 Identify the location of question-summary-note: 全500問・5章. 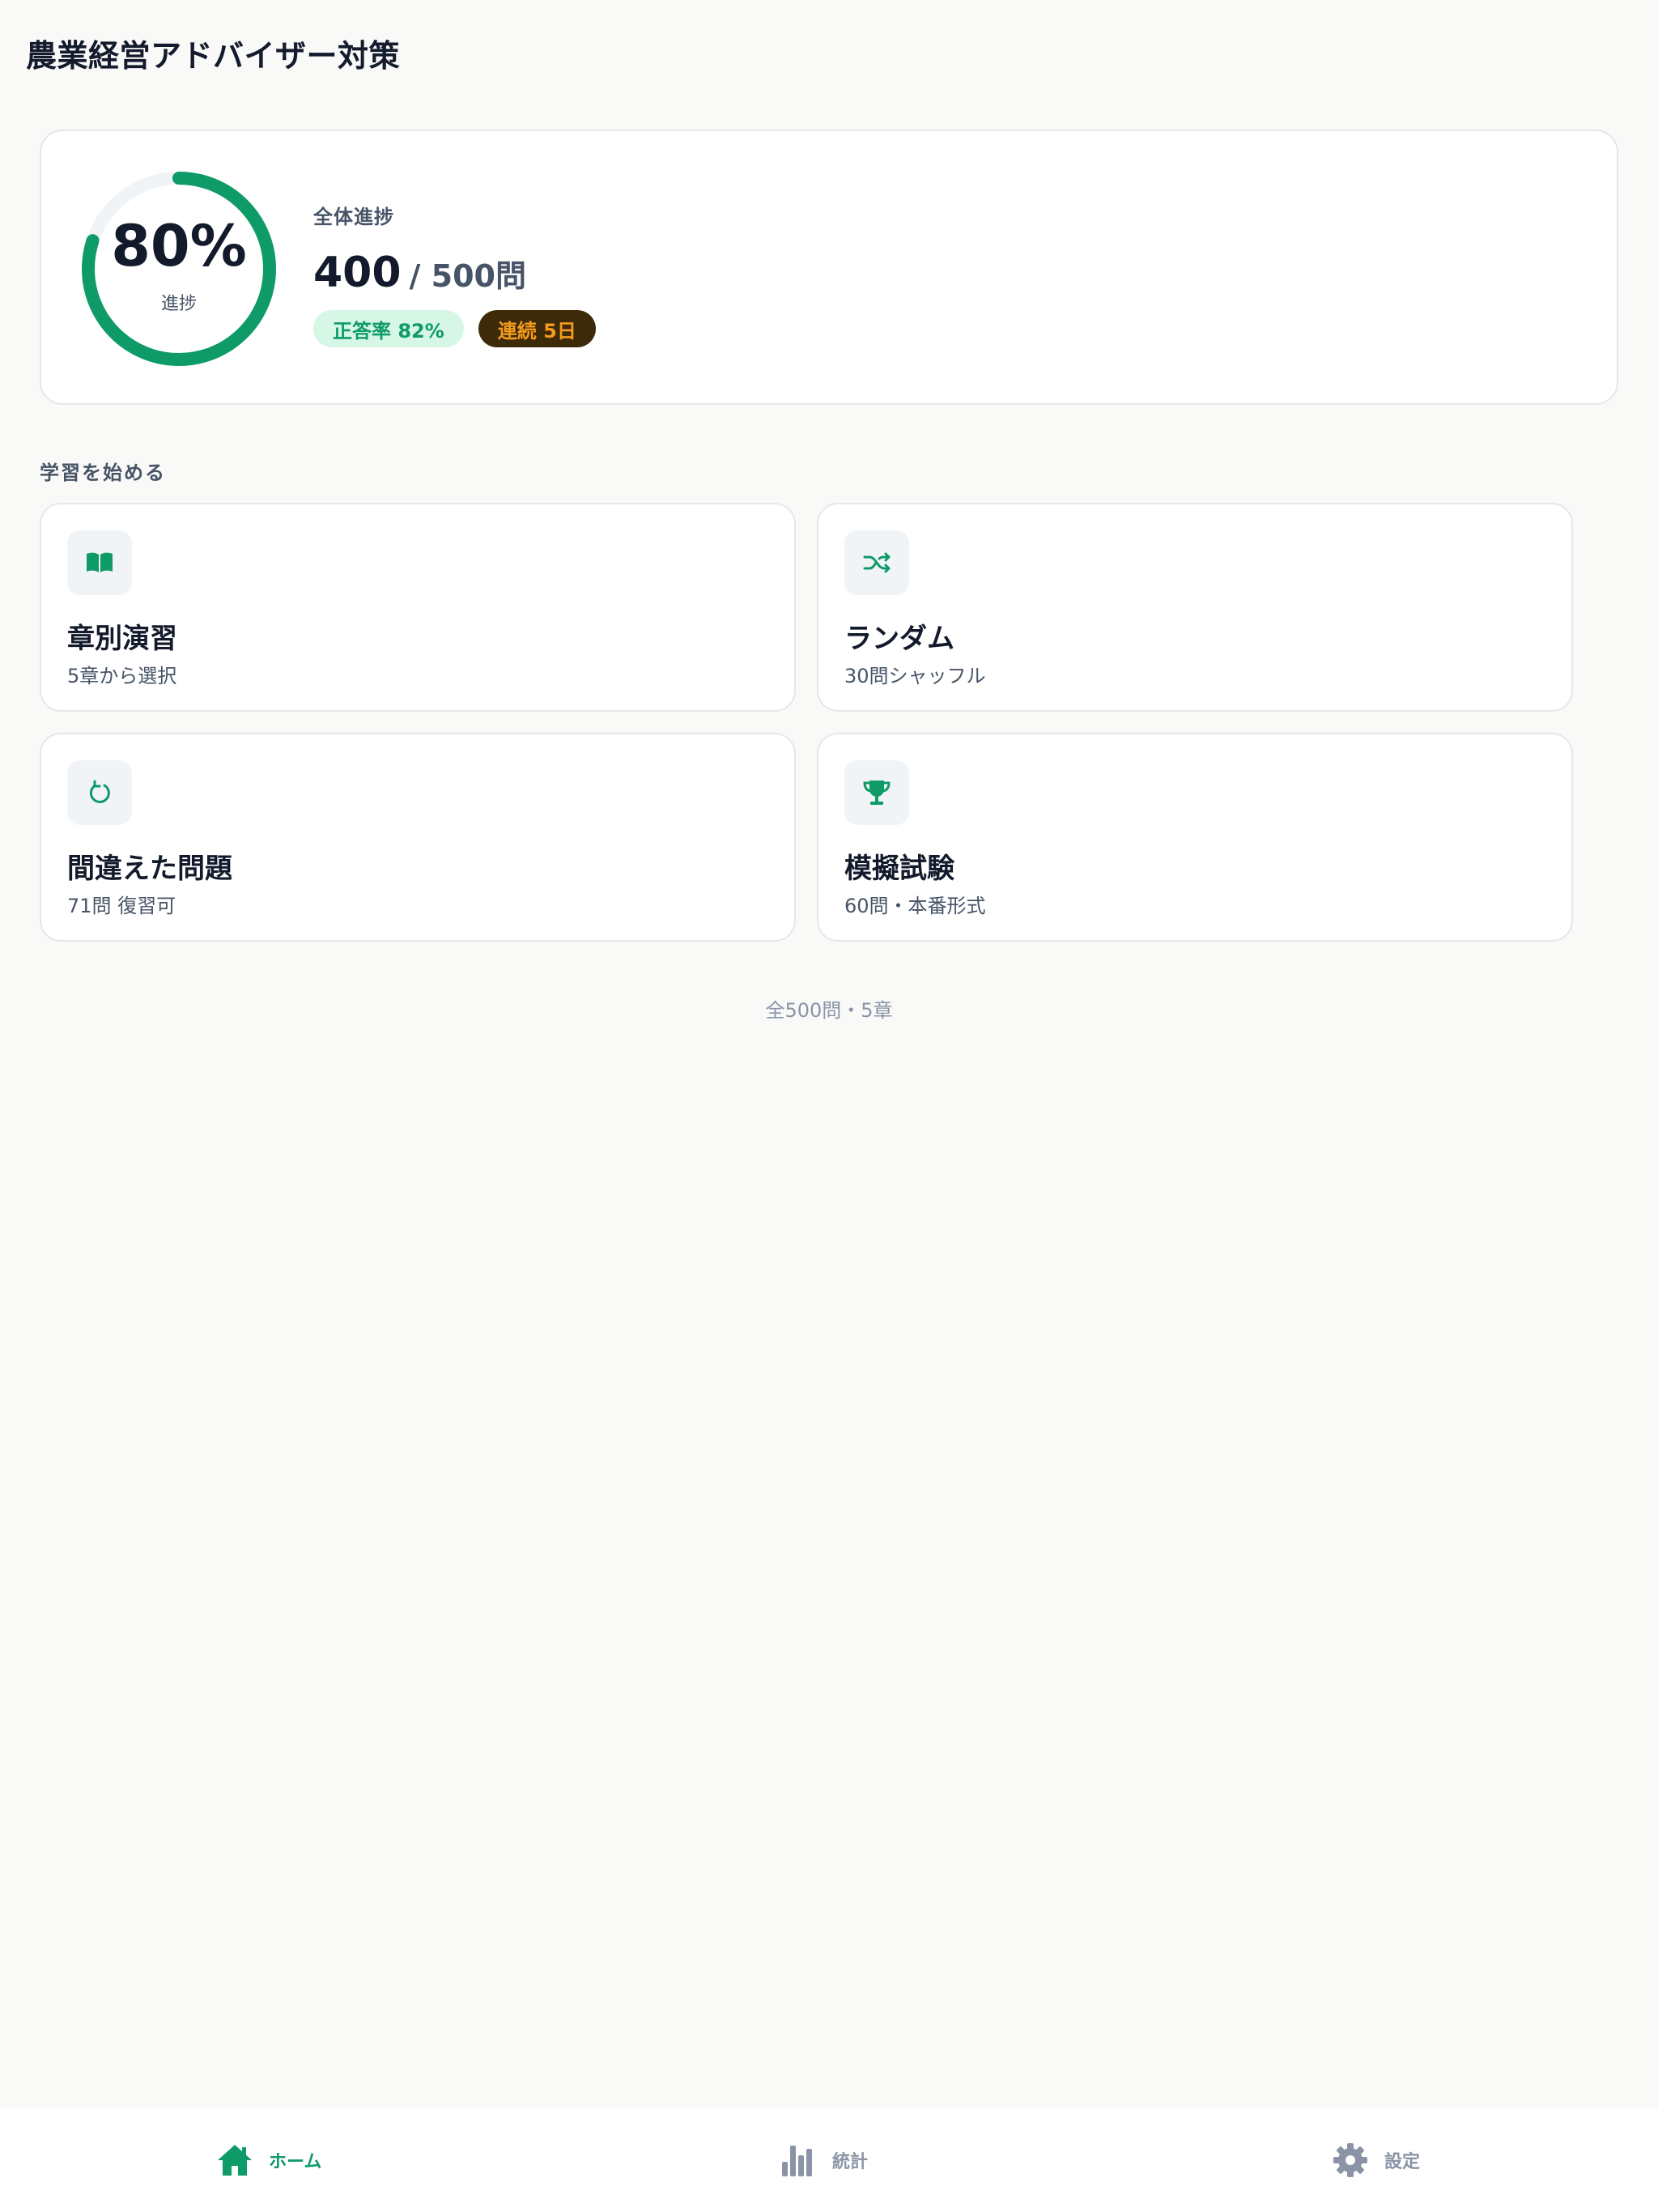
(829, 1011).